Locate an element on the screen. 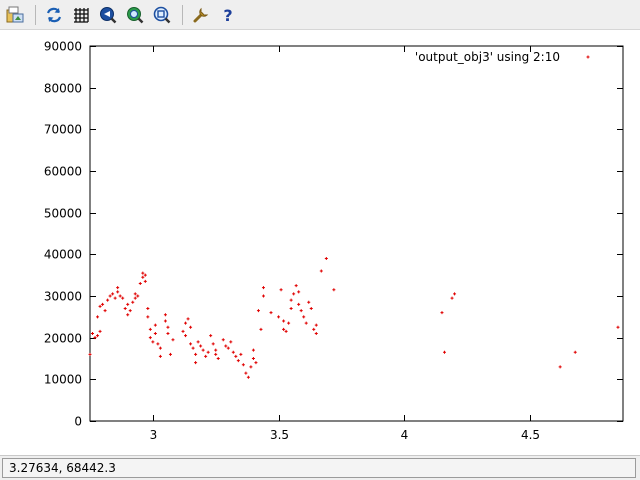  settings-button is located at coordinates (201, 15).